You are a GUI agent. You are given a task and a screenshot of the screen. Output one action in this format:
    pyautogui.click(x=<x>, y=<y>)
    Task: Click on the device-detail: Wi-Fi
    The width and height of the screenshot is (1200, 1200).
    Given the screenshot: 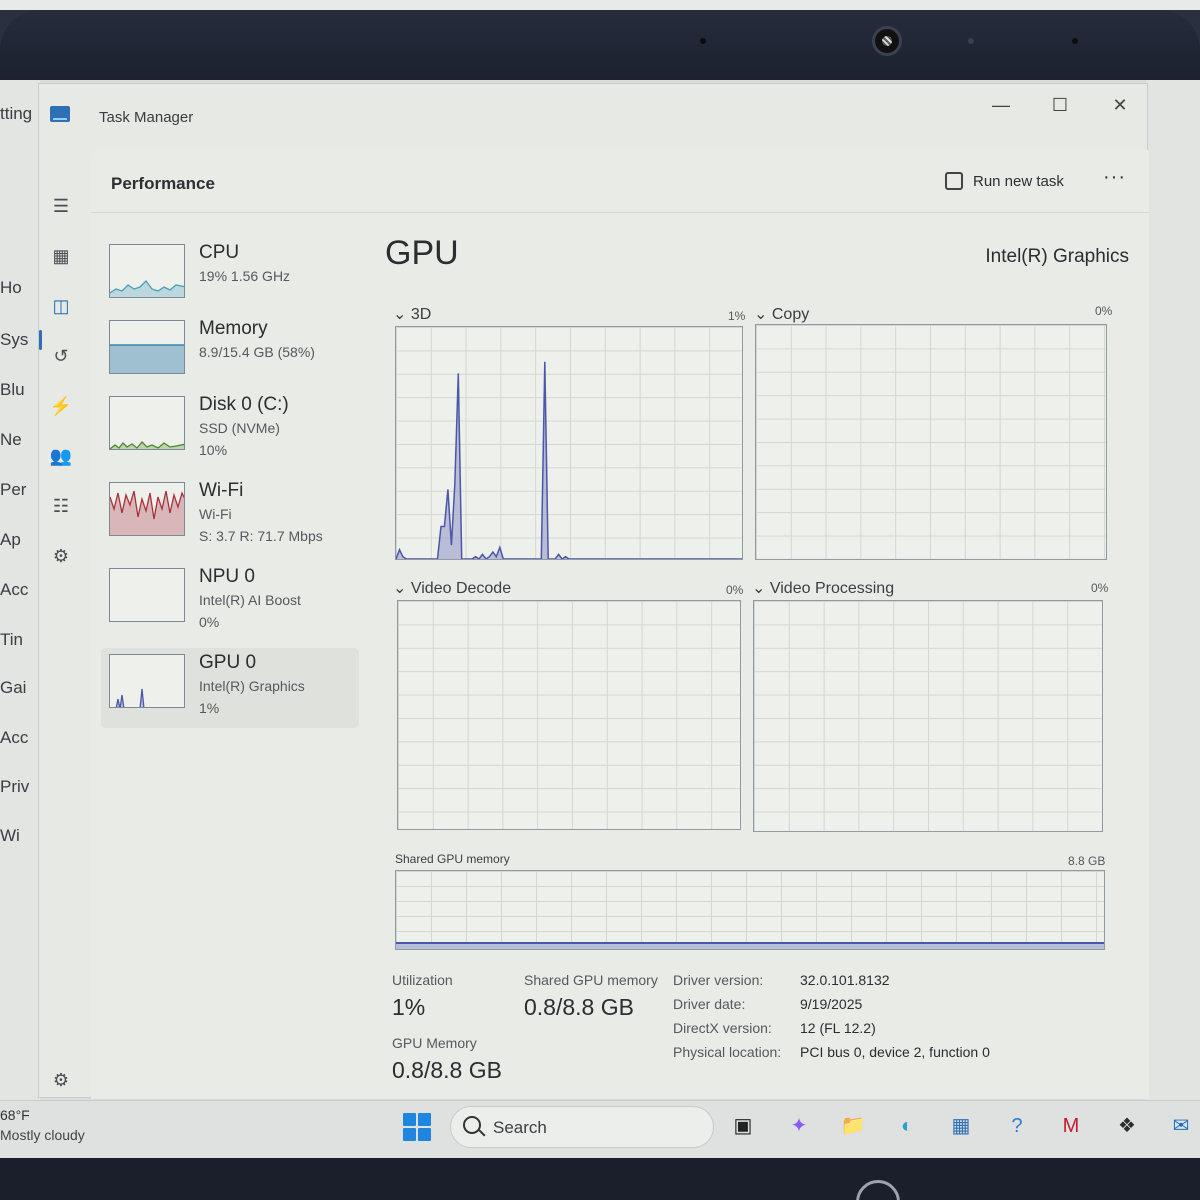 What is the action you would take?
    pyautogui.click(x=215, y=514)
    